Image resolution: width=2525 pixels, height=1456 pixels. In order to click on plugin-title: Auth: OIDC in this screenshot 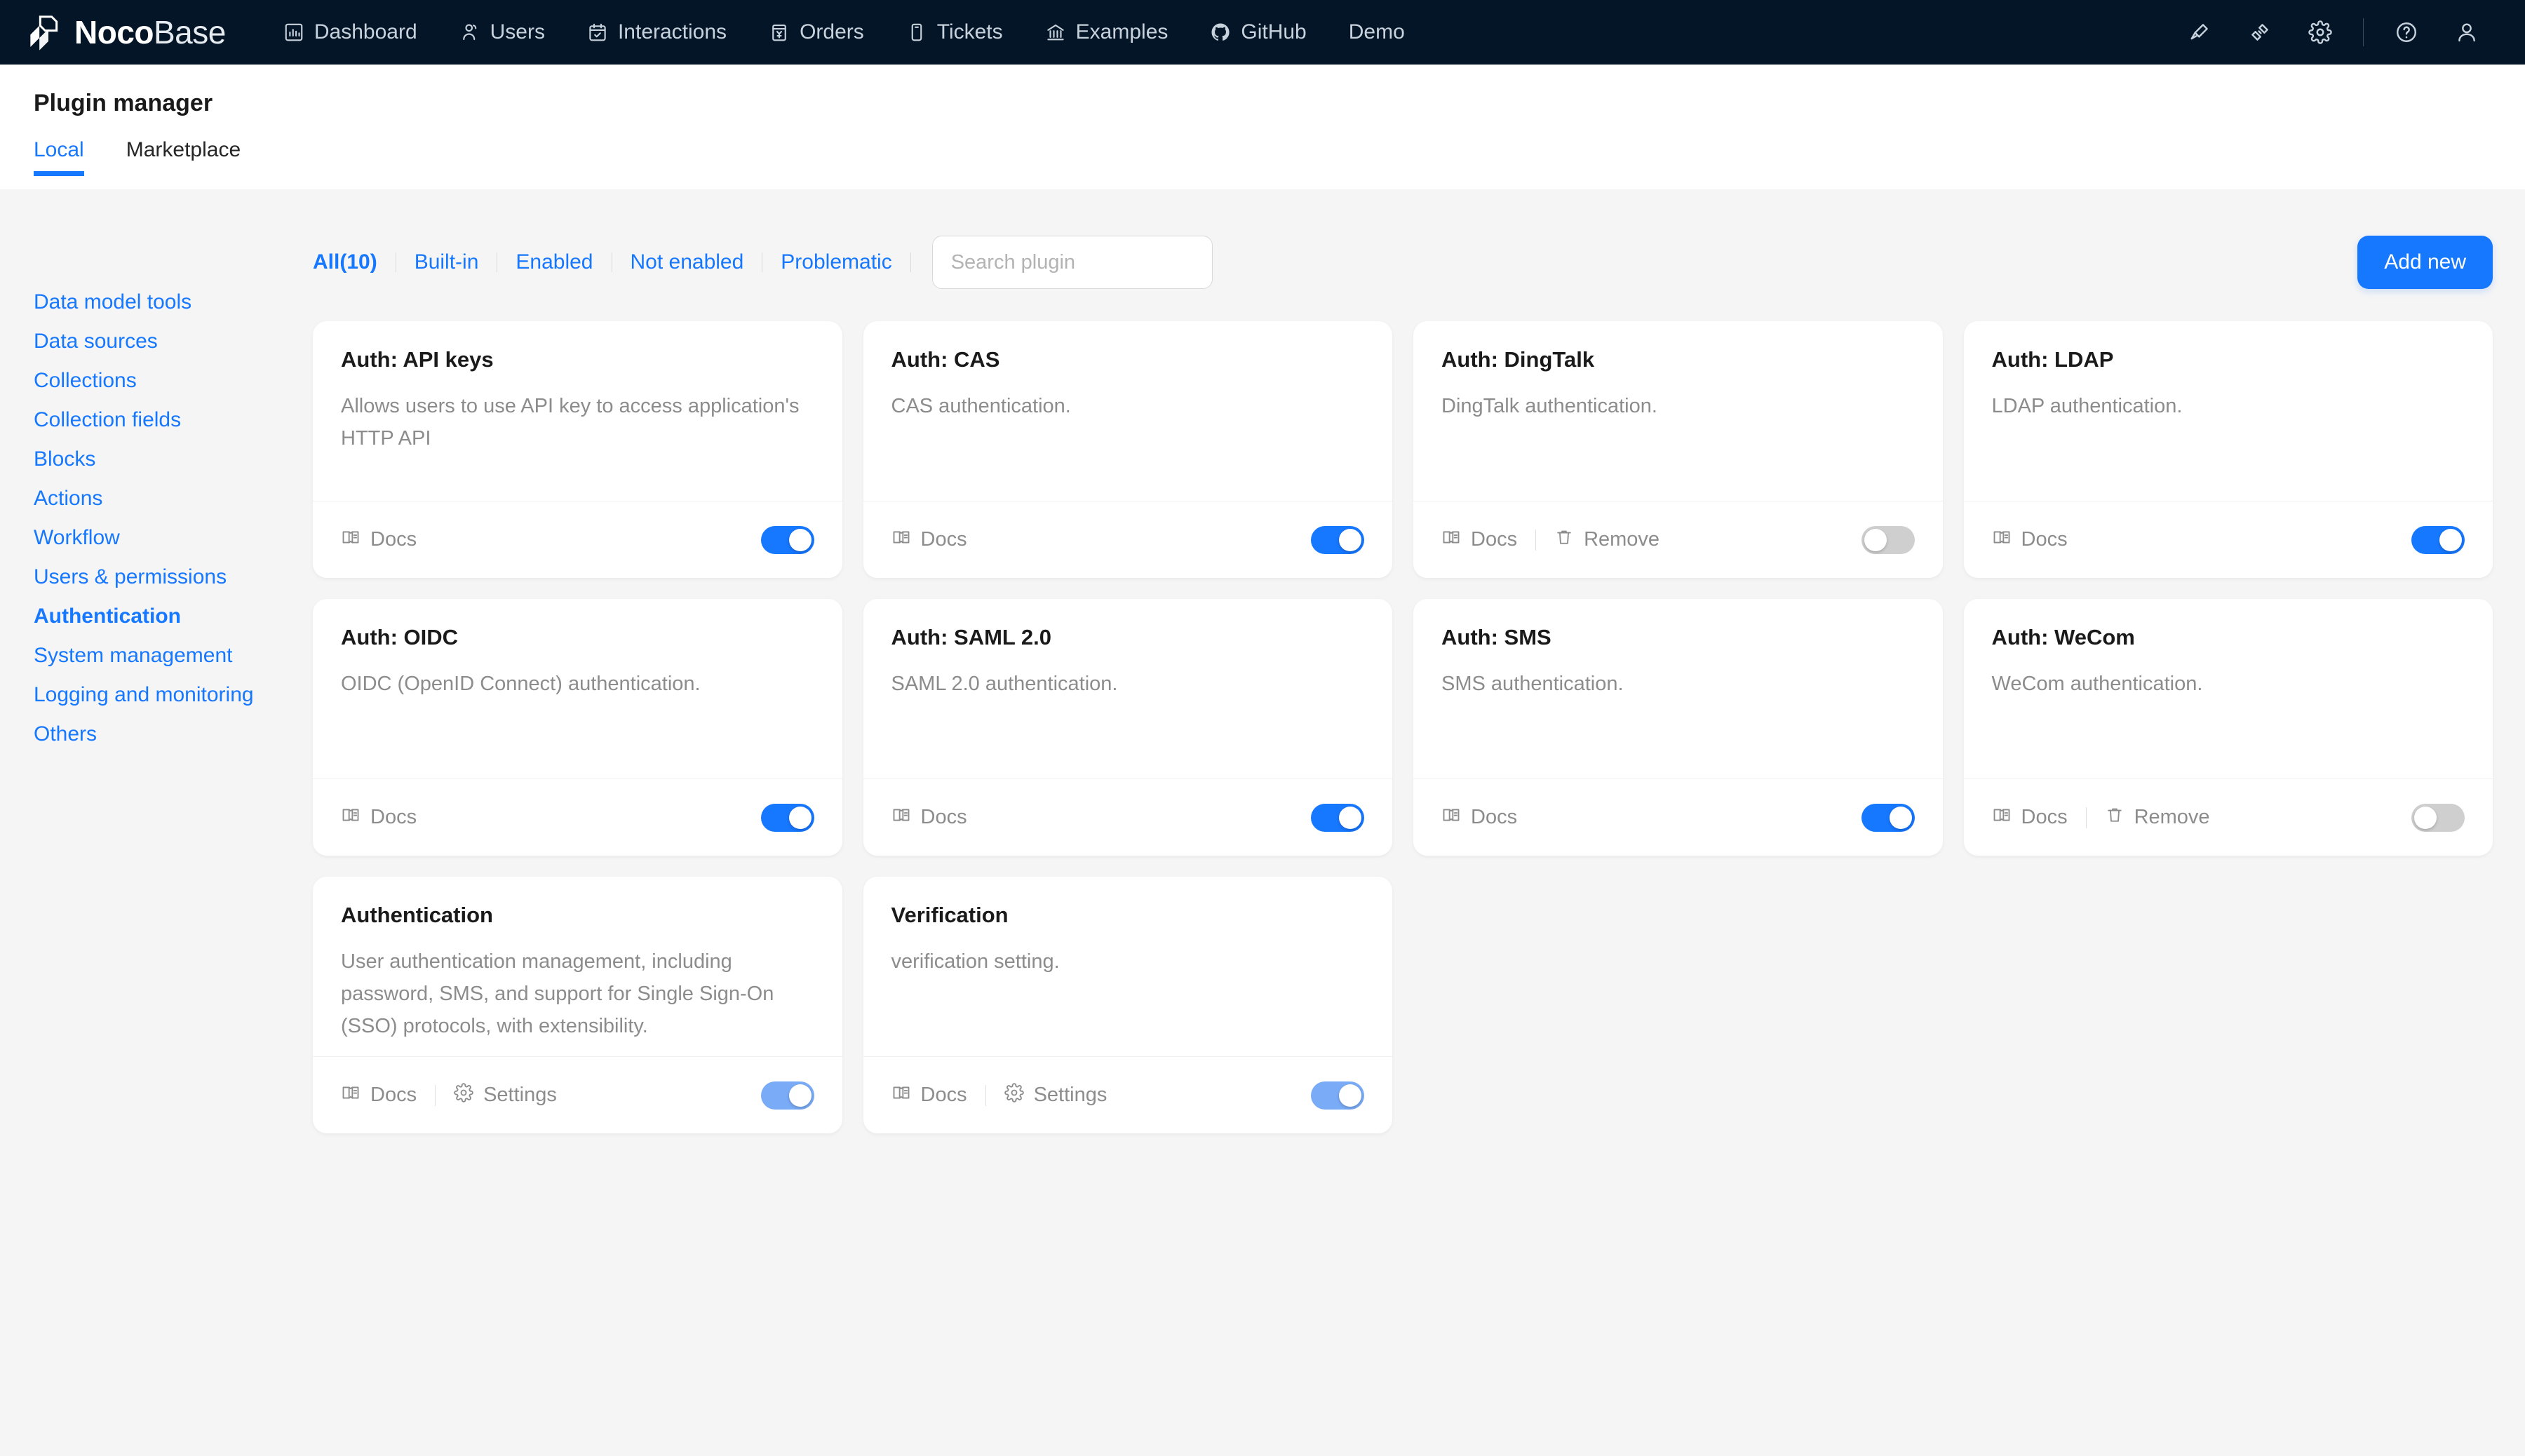, I will do `click(400, 637)`.